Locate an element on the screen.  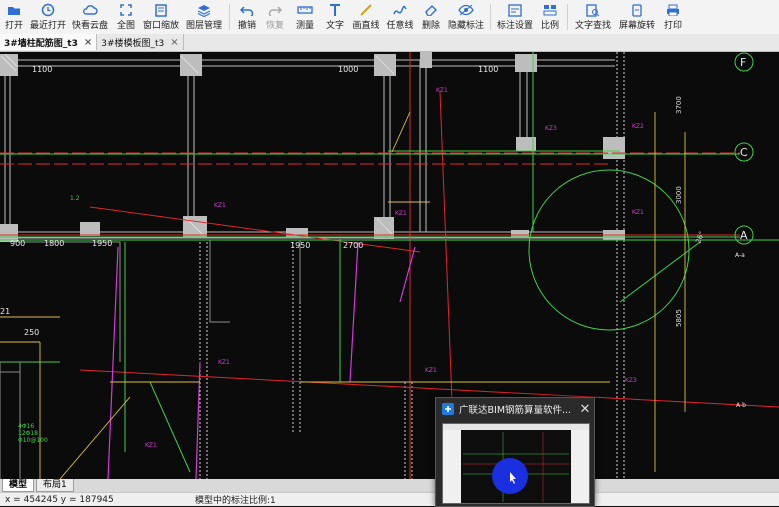
undo-button: 撤销 is located at coordinates (247, 15).